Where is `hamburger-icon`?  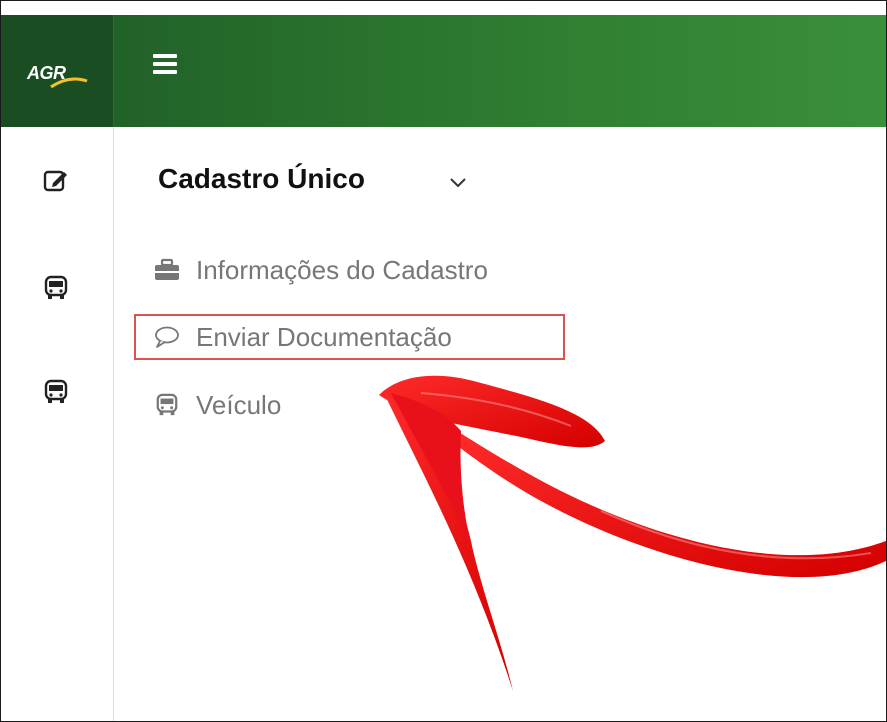
hamburger-icon is located at coordinates (166, 65).